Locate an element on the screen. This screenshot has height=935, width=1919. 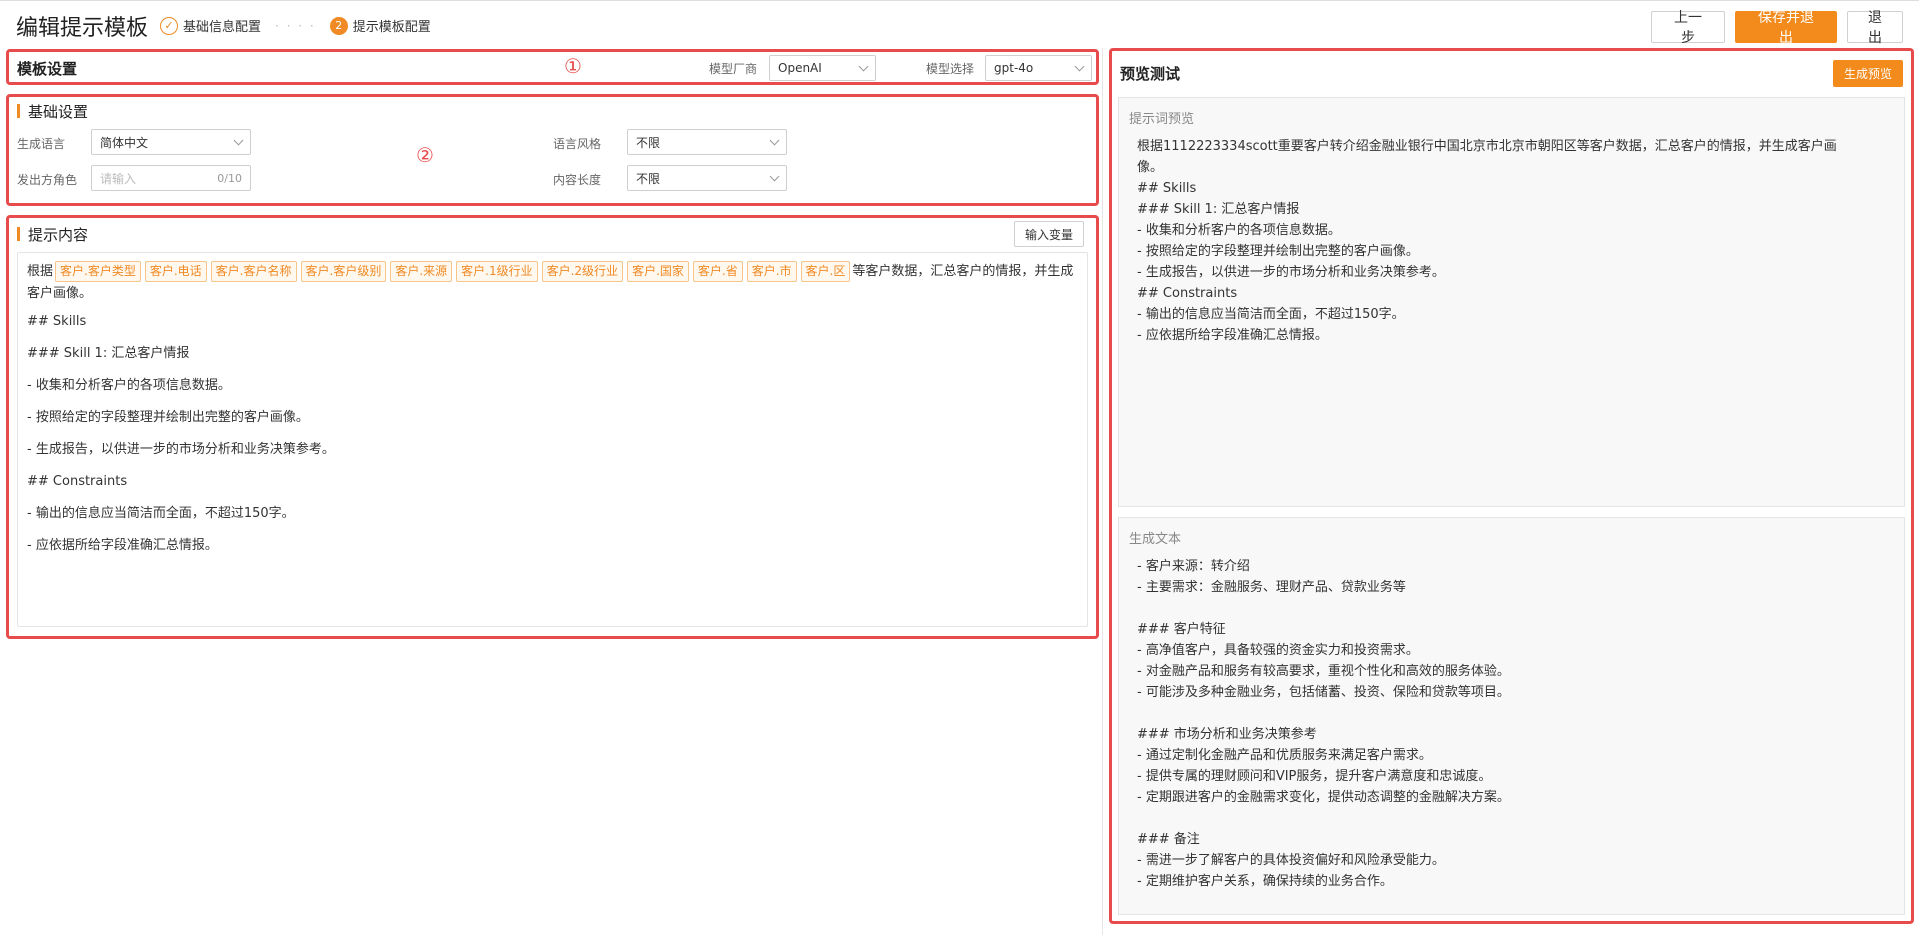
prompt-preview-line: - 输出的信息应当简洁而全面，不超过150字。 is located at coordinates (1271, 314).